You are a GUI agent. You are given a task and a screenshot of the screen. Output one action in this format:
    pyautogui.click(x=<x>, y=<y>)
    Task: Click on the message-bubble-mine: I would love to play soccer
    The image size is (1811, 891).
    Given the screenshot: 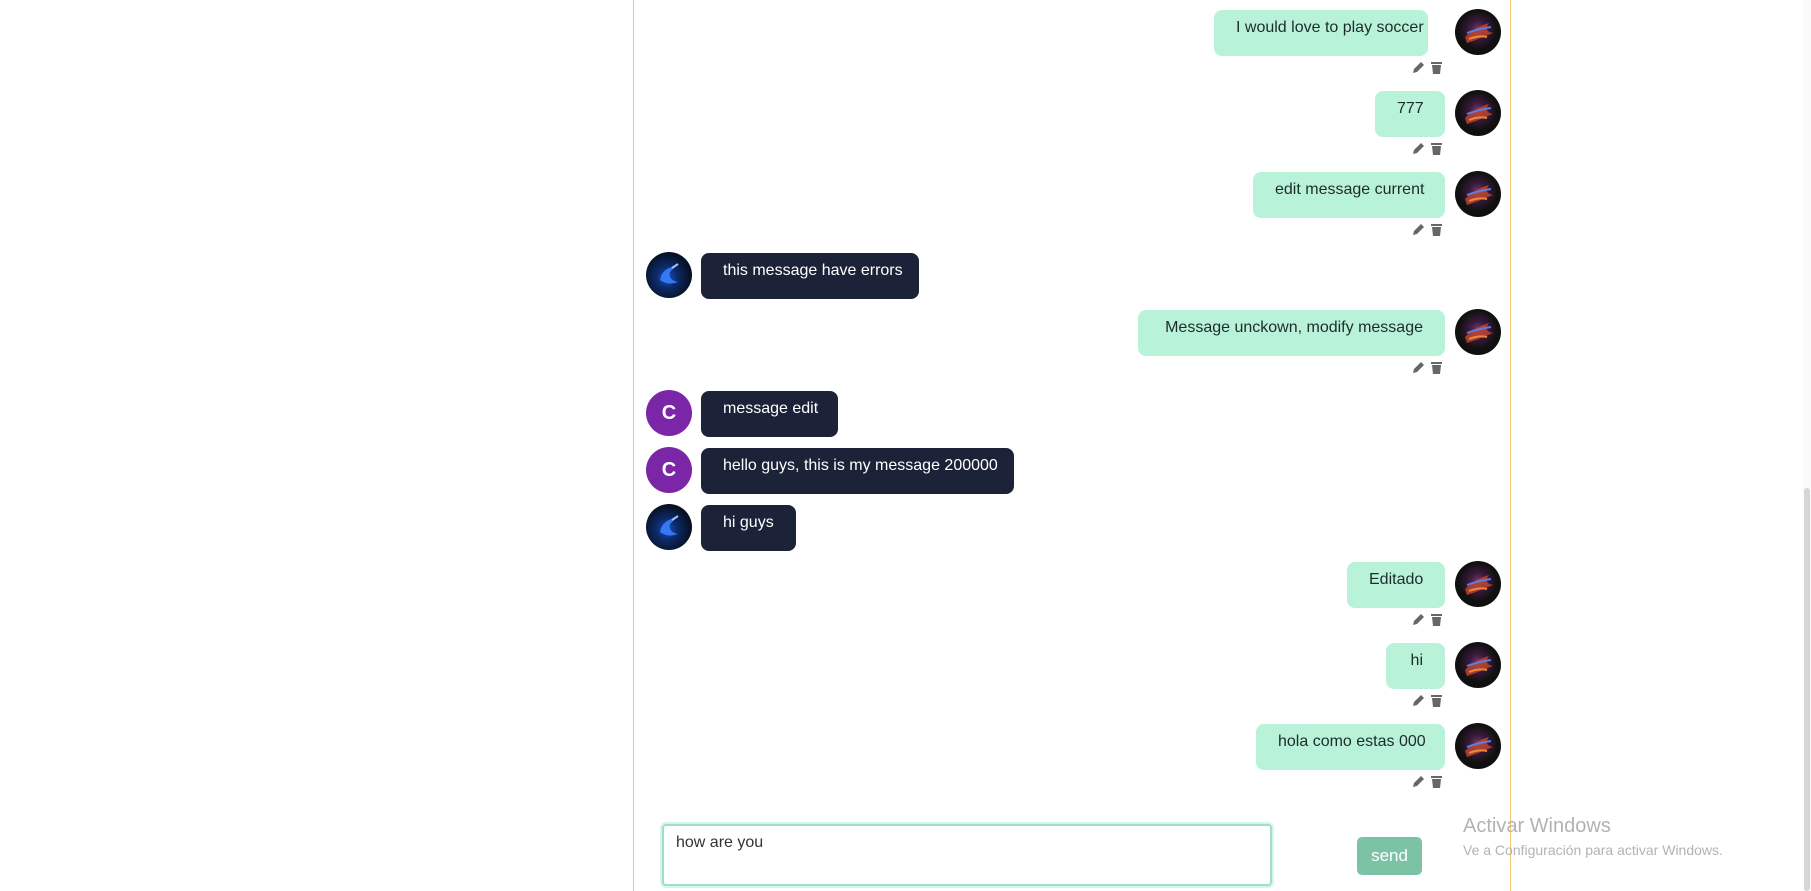 What is the action you would take?
    pyautogui.click(x=1321, y=33)
    